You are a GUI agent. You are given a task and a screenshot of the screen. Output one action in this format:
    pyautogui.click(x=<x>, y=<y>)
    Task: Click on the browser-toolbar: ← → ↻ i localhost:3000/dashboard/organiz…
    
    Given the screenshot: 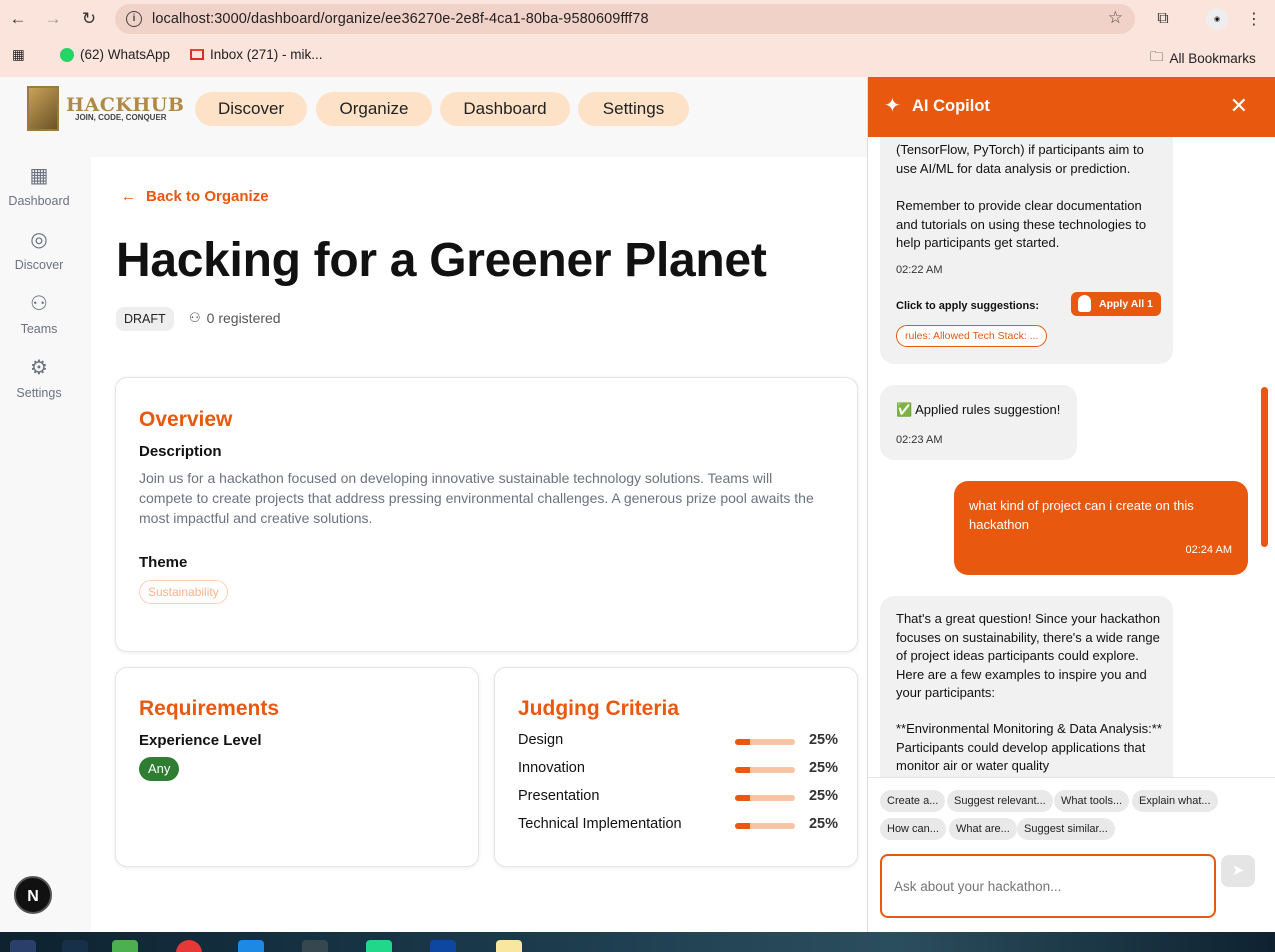 What is the action you would take?
    pyautogui.click(x=637, y=38)
    